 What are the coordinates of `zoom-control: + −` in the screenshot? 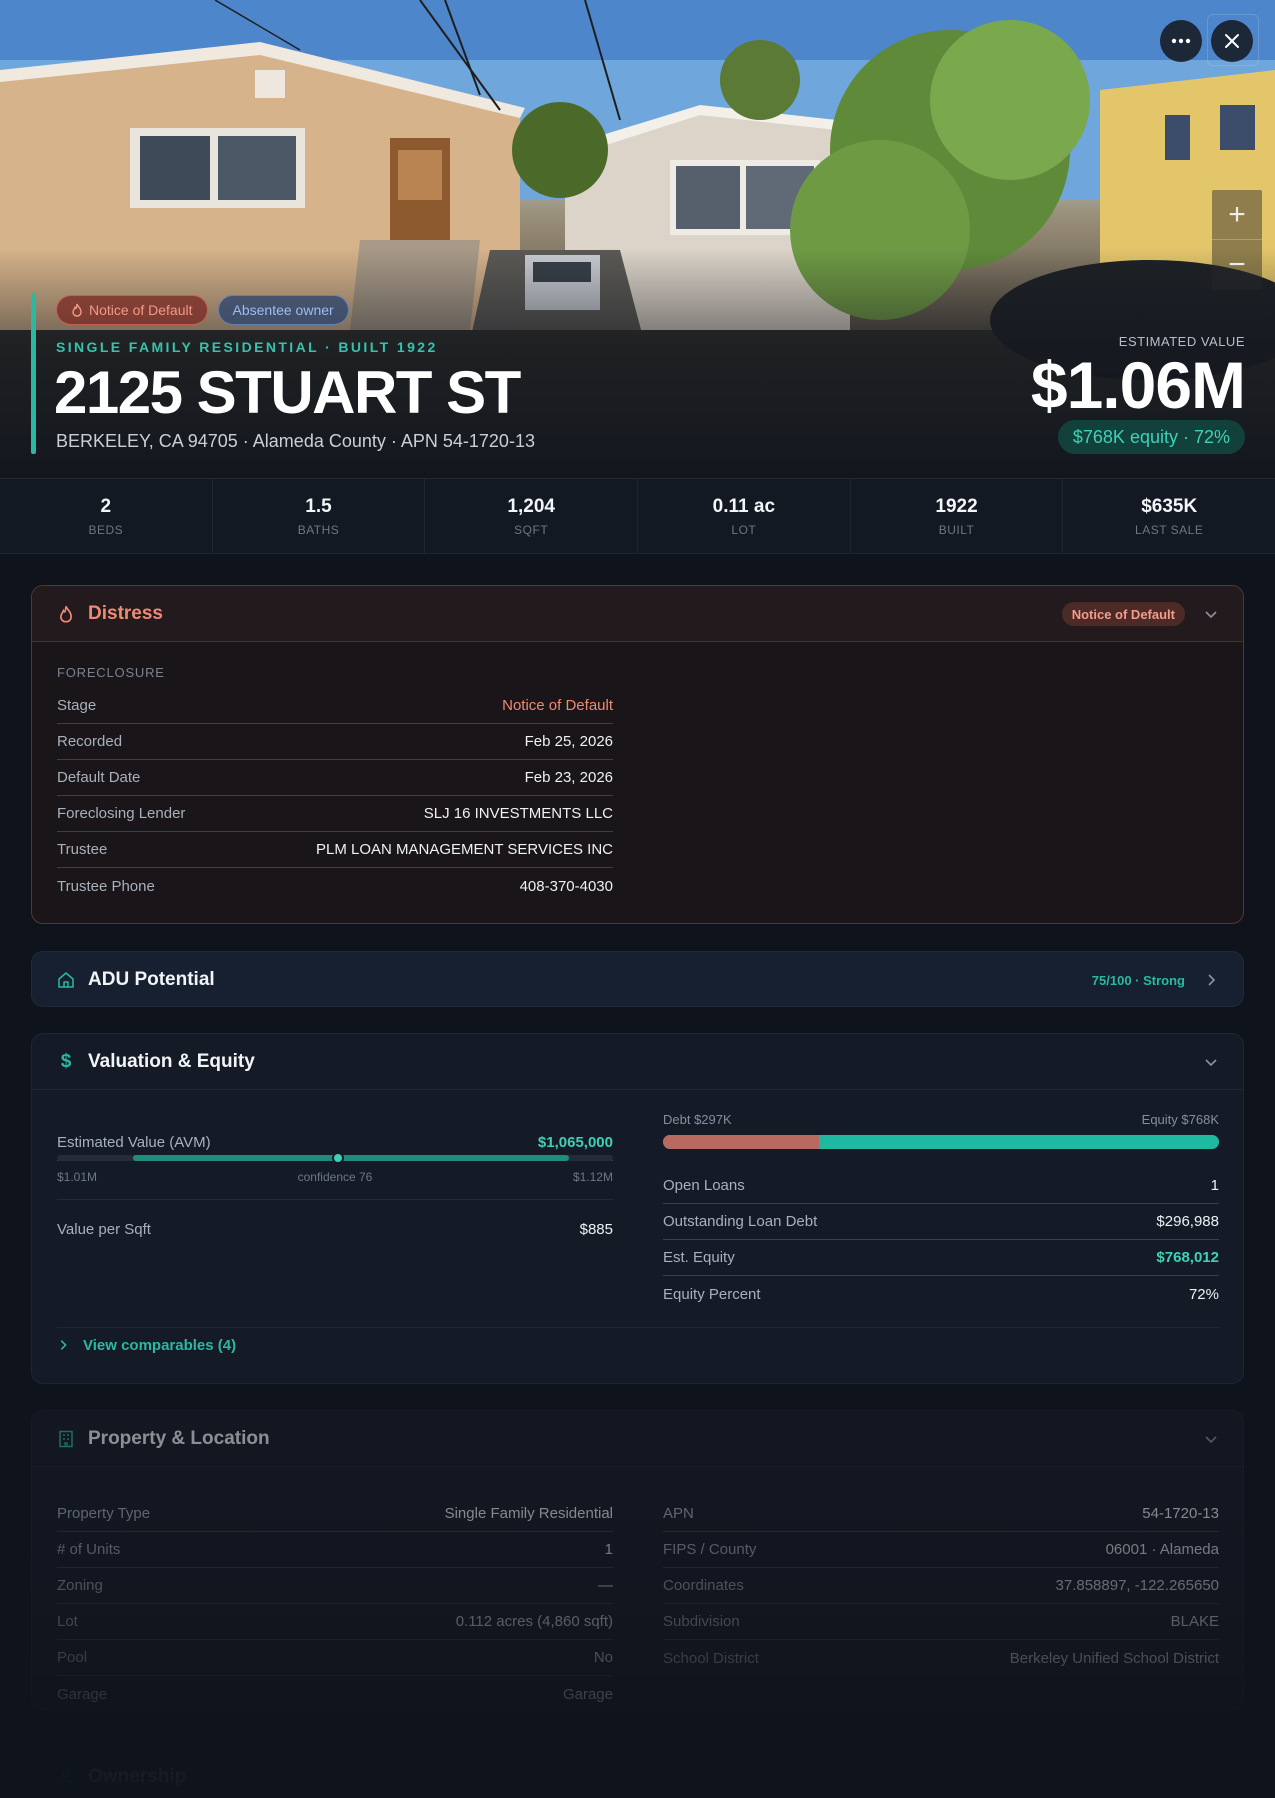 It's located at (1237, 240).